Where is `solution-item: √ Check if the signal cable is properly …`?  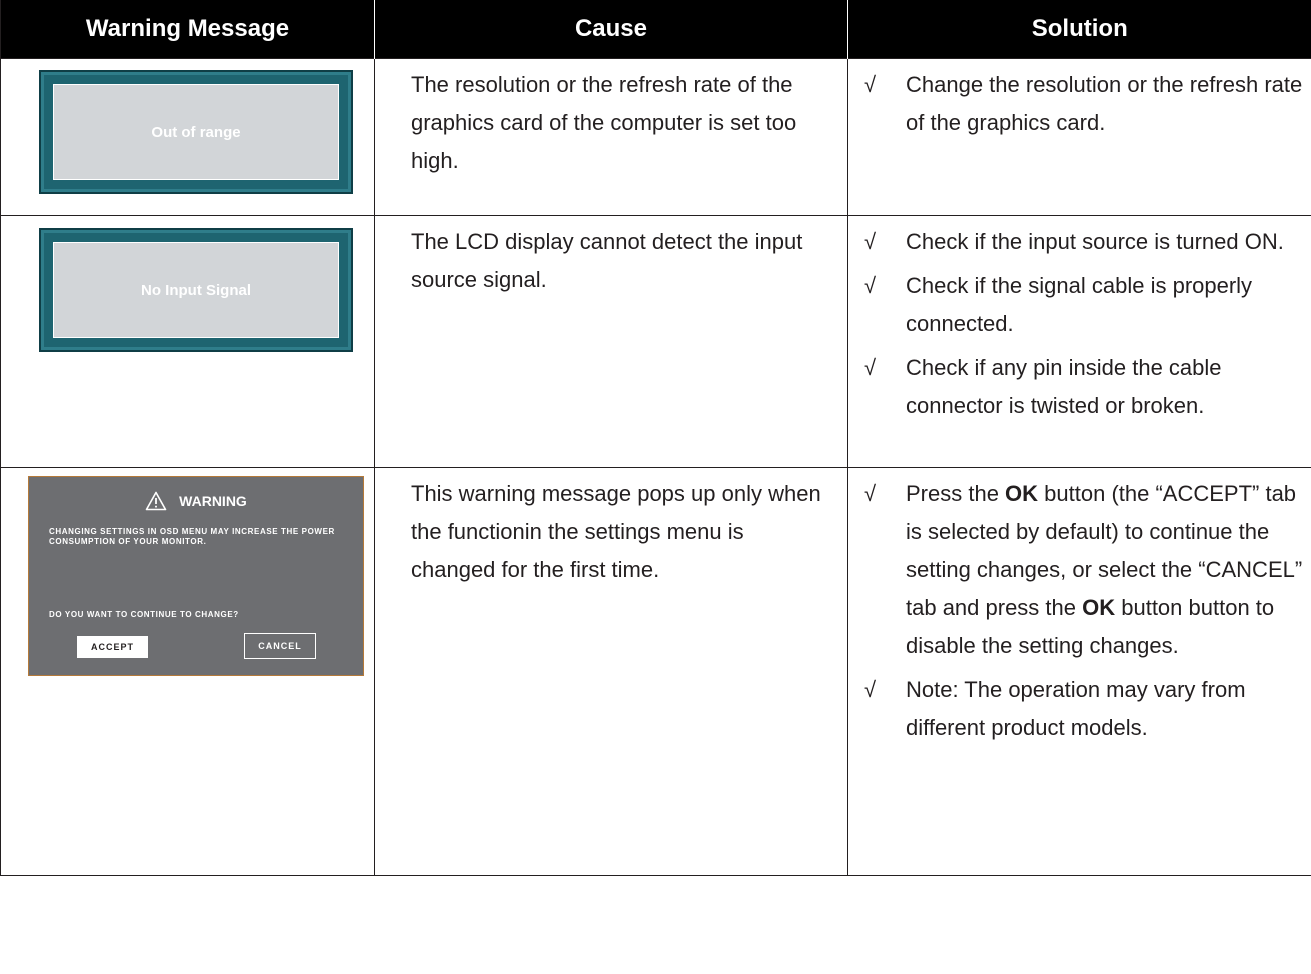
solution-item: √ Check if the signal cable is properly … is located at coordinates (1083, 305).